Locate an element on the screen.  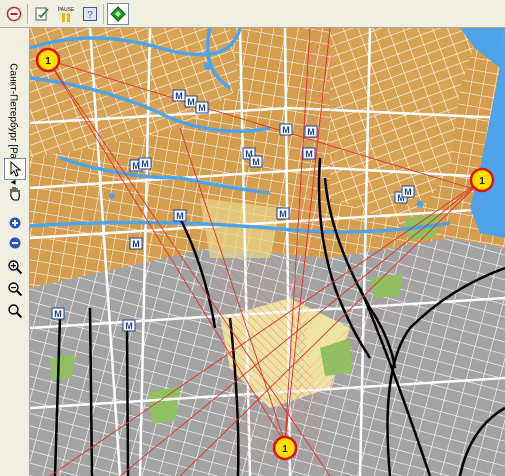
pause-button: PAUSE is located at coordinates (66, 14).